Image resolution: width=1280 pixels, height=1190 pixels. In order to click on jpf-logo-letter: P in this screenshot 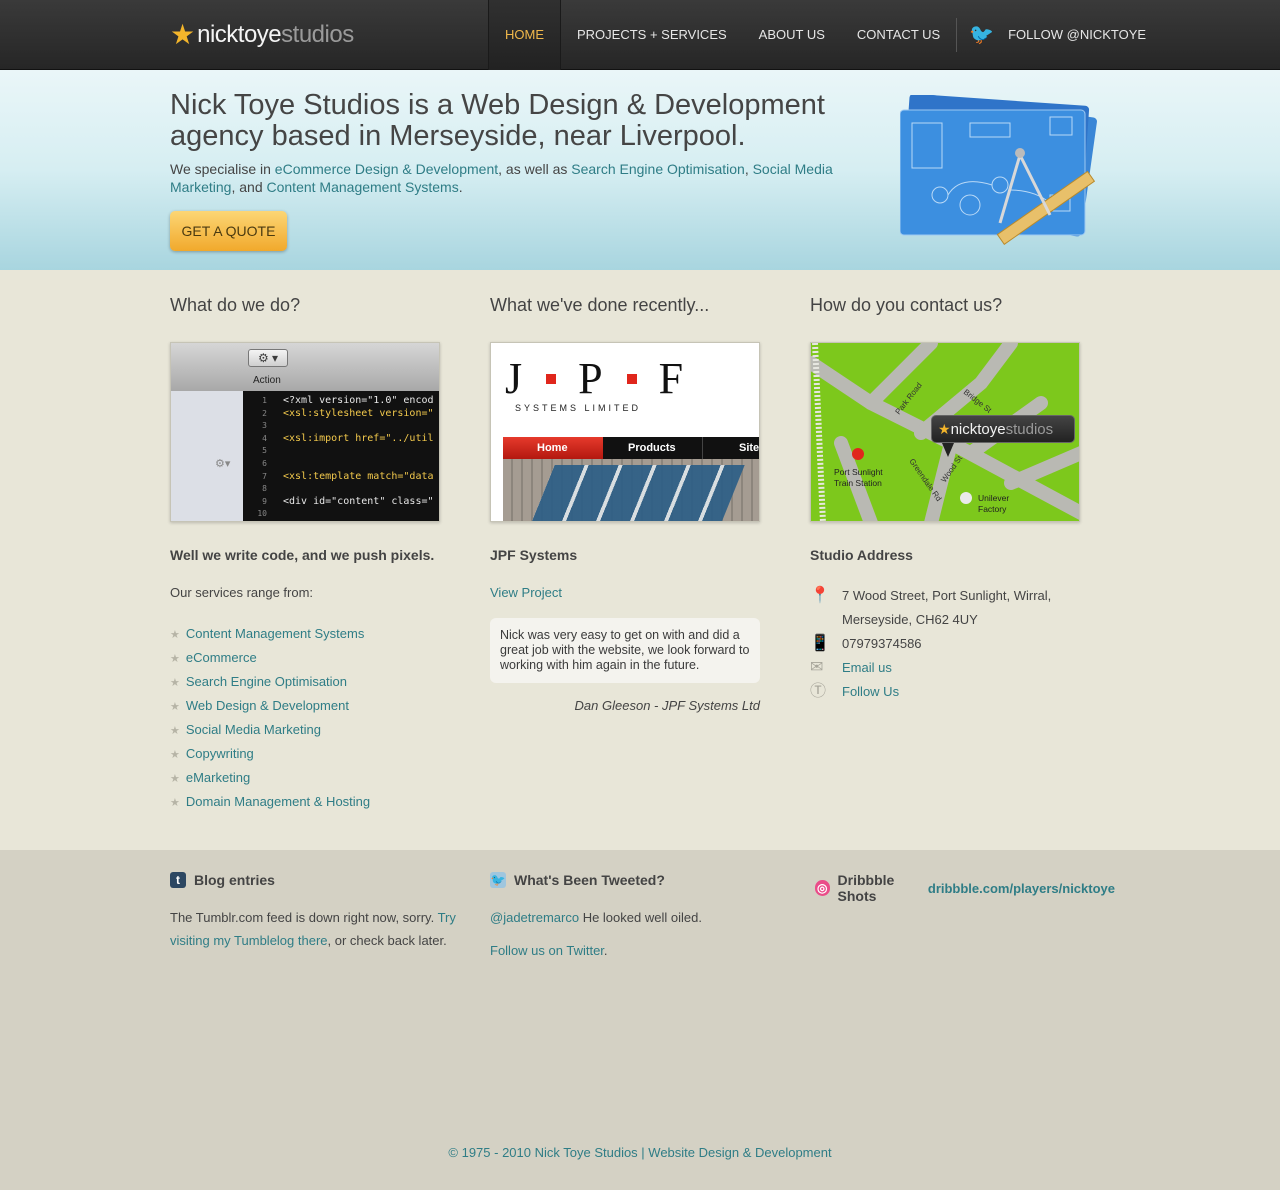, I will do `click(591, 378)`.